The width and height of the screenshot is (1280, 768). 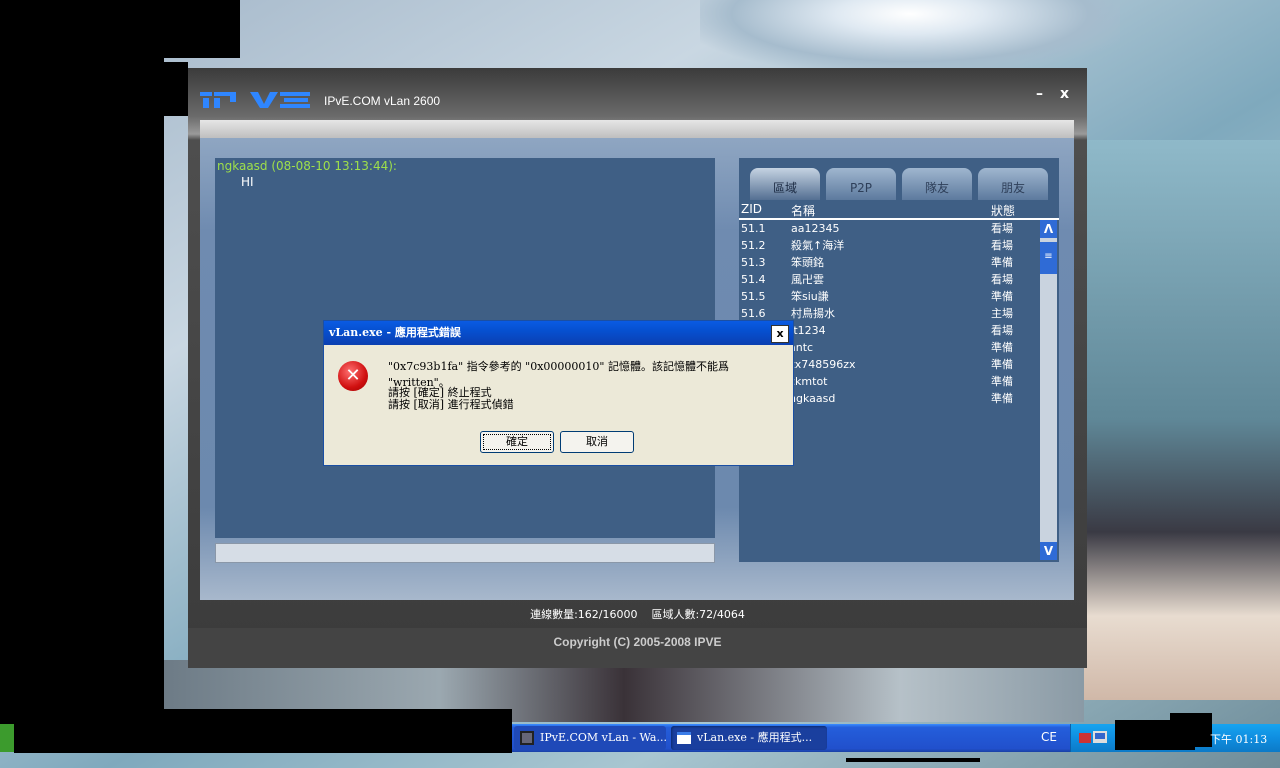 What do you see at coordinates (637, 614) in the screenshot?
I see `connection-status: 連線數量:162/16000 區域人數:72/4064` at bounding box center [637, 614].